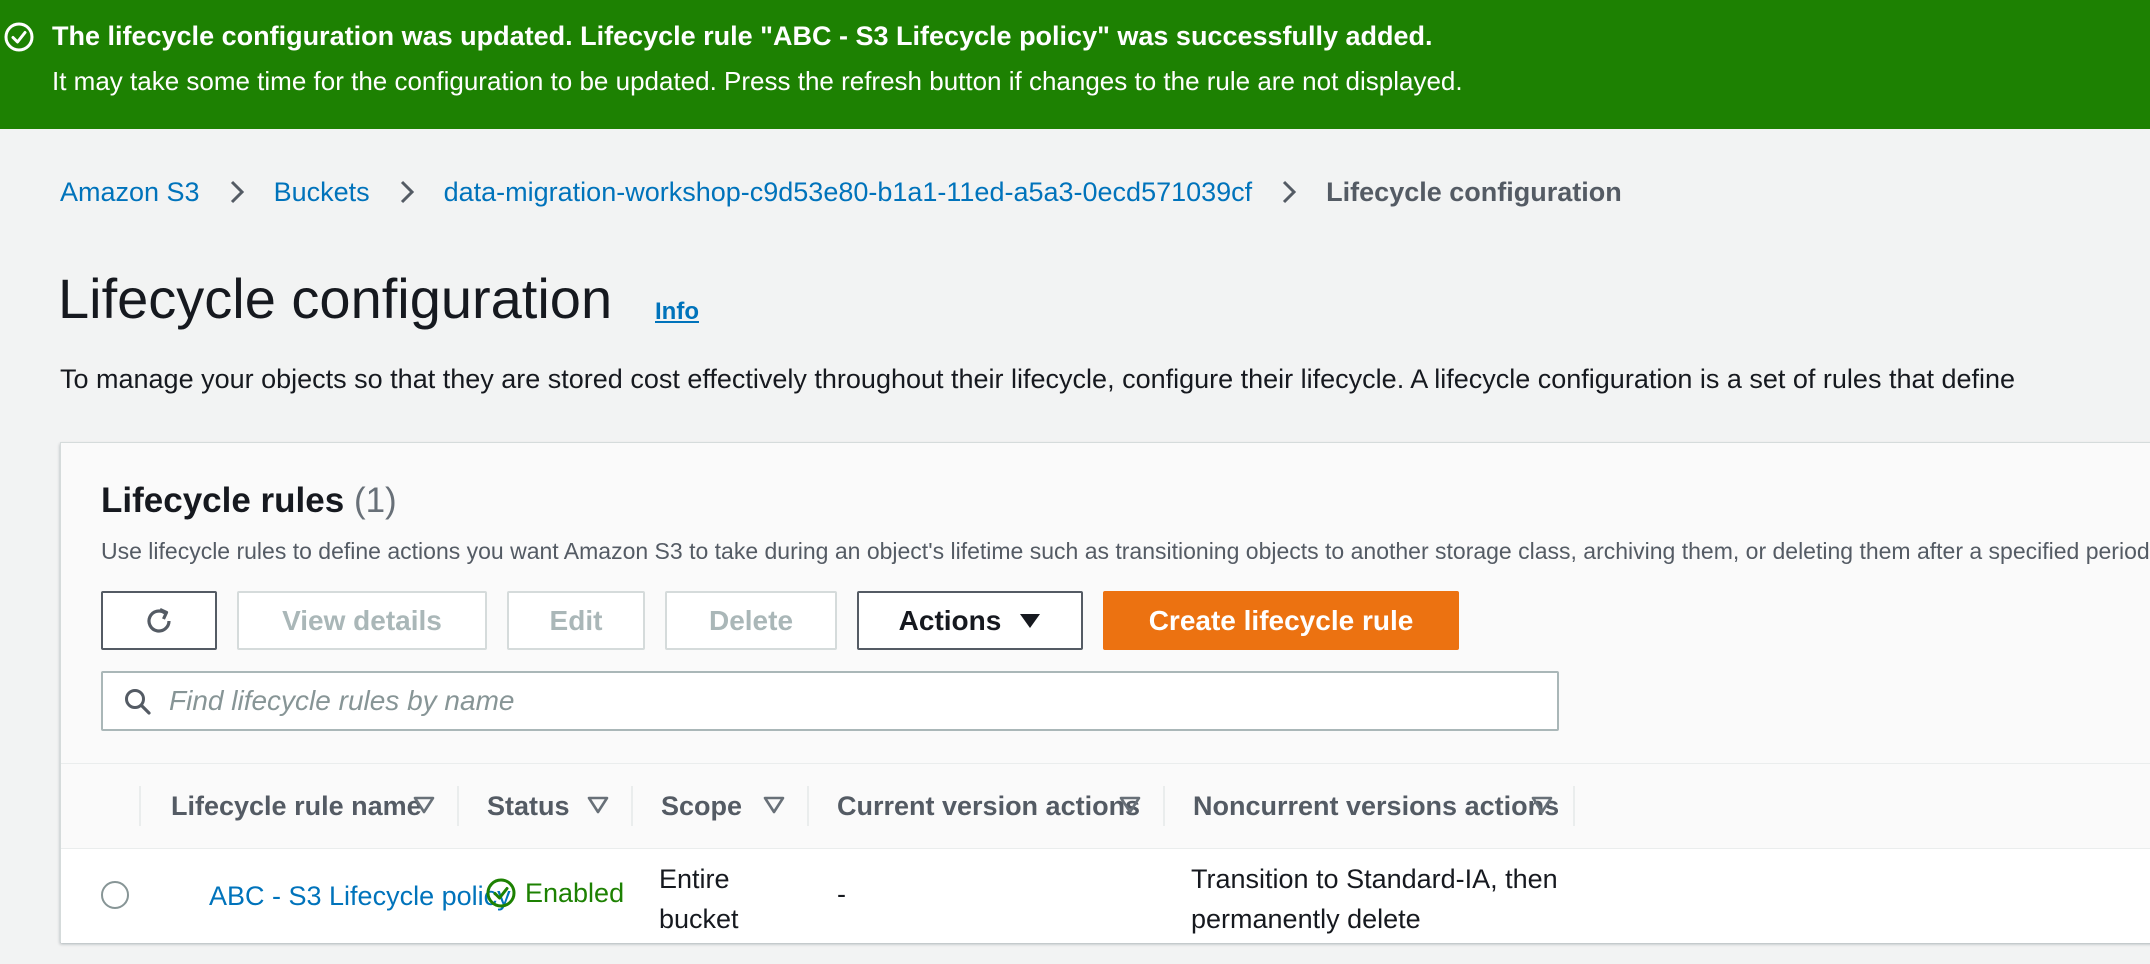 This screenshot has height=964, width=2150. What do you see at coordinates (989, 805) in the screenshot?
I see `column-header-label: Current version actions` at bounding box center [989, 805].